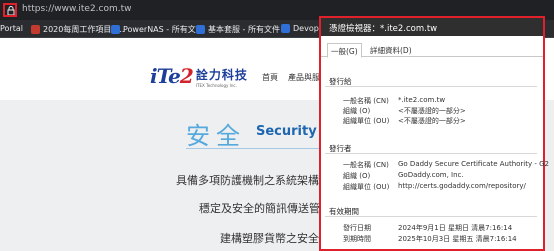 This screenshot has width=554, height=251. I want to click on issue-date-value: 2024年9月1日 星期日 清晨7:16:14, so click(455, 228).